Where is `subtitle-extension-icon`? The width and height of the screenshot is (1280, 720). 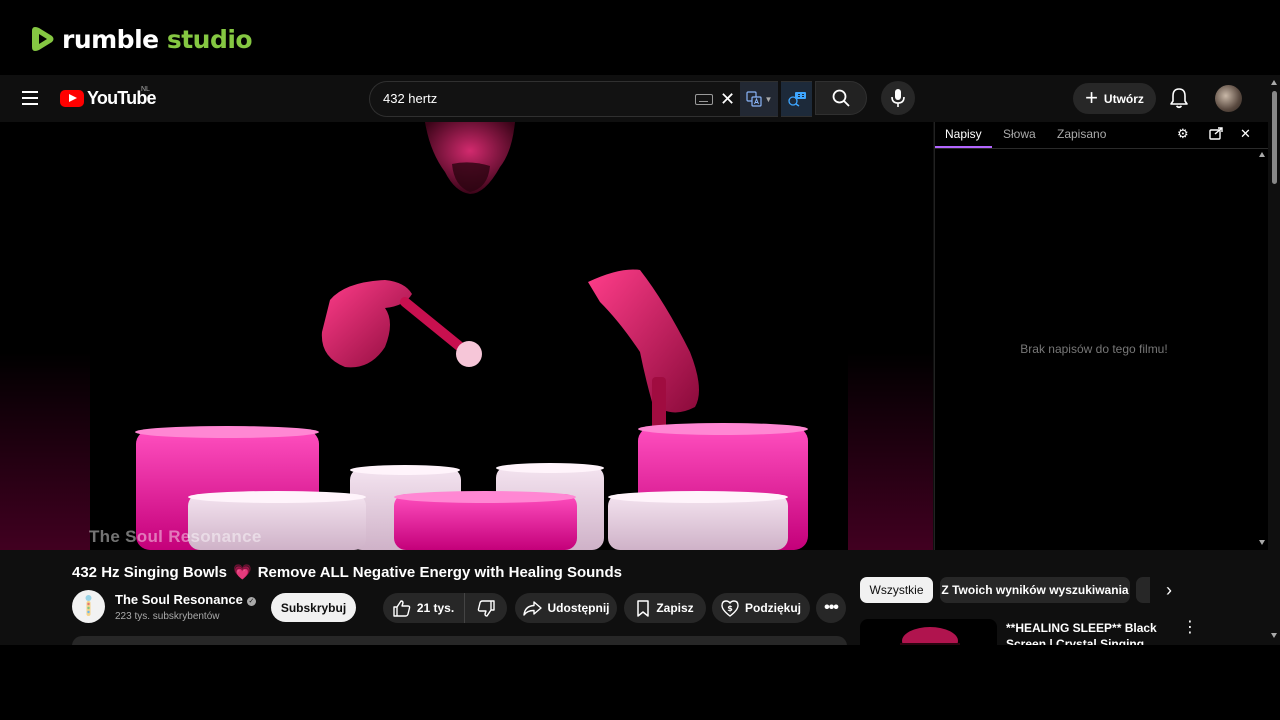 subtitle-extension-icon is located at coordinates (796, 99).